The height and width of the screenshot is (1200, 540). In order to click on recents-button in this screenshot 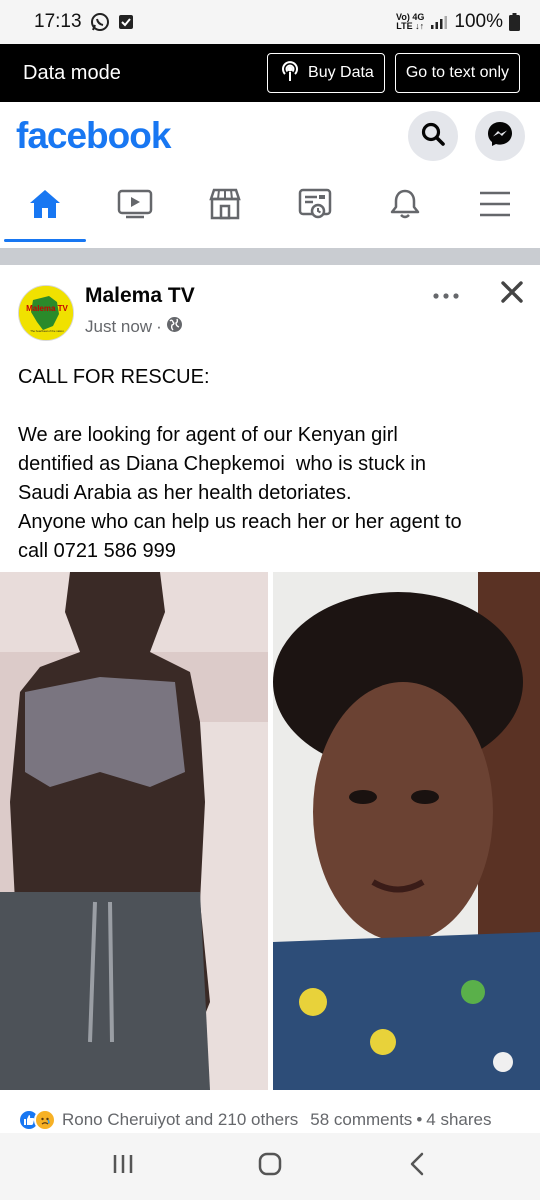, I will do `click(123, 1167)`.